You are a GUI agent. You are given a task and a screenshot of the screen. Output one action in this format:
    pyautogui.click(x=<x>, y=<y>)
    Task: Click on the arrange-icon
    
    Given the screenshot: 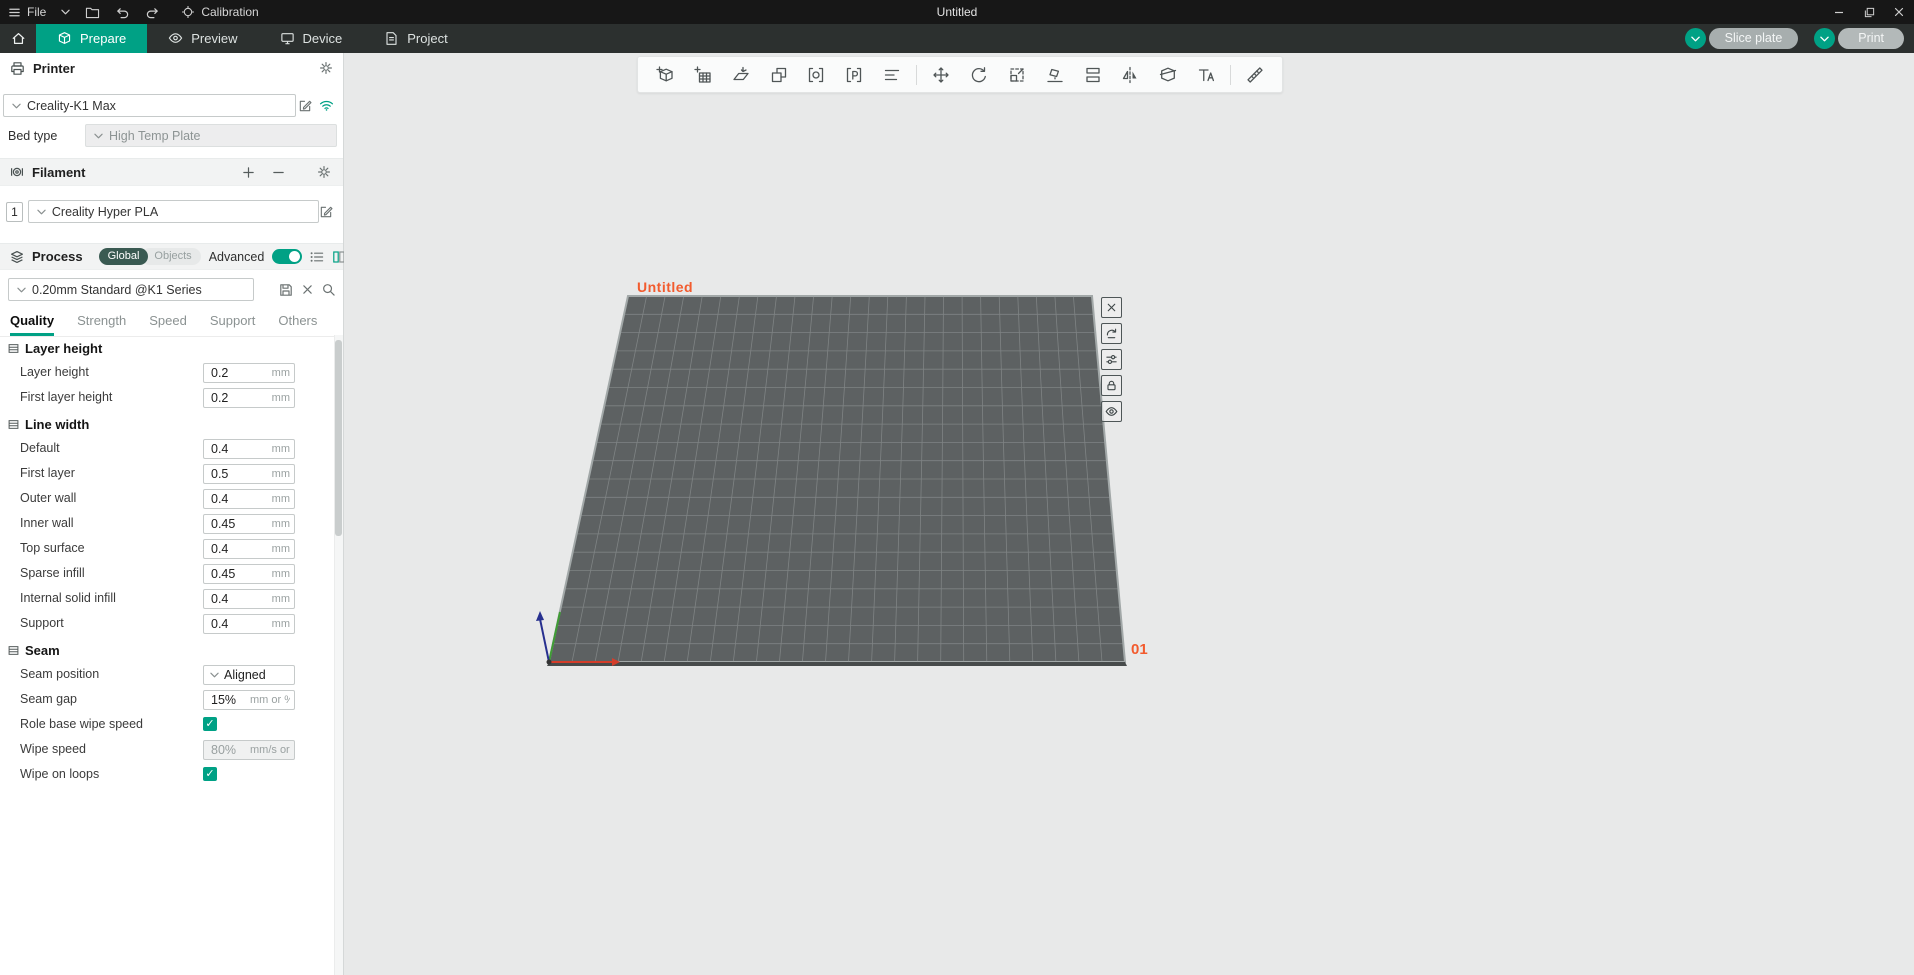 What is the action you would take?
    pyautogui.click(x=892, y=75)
    